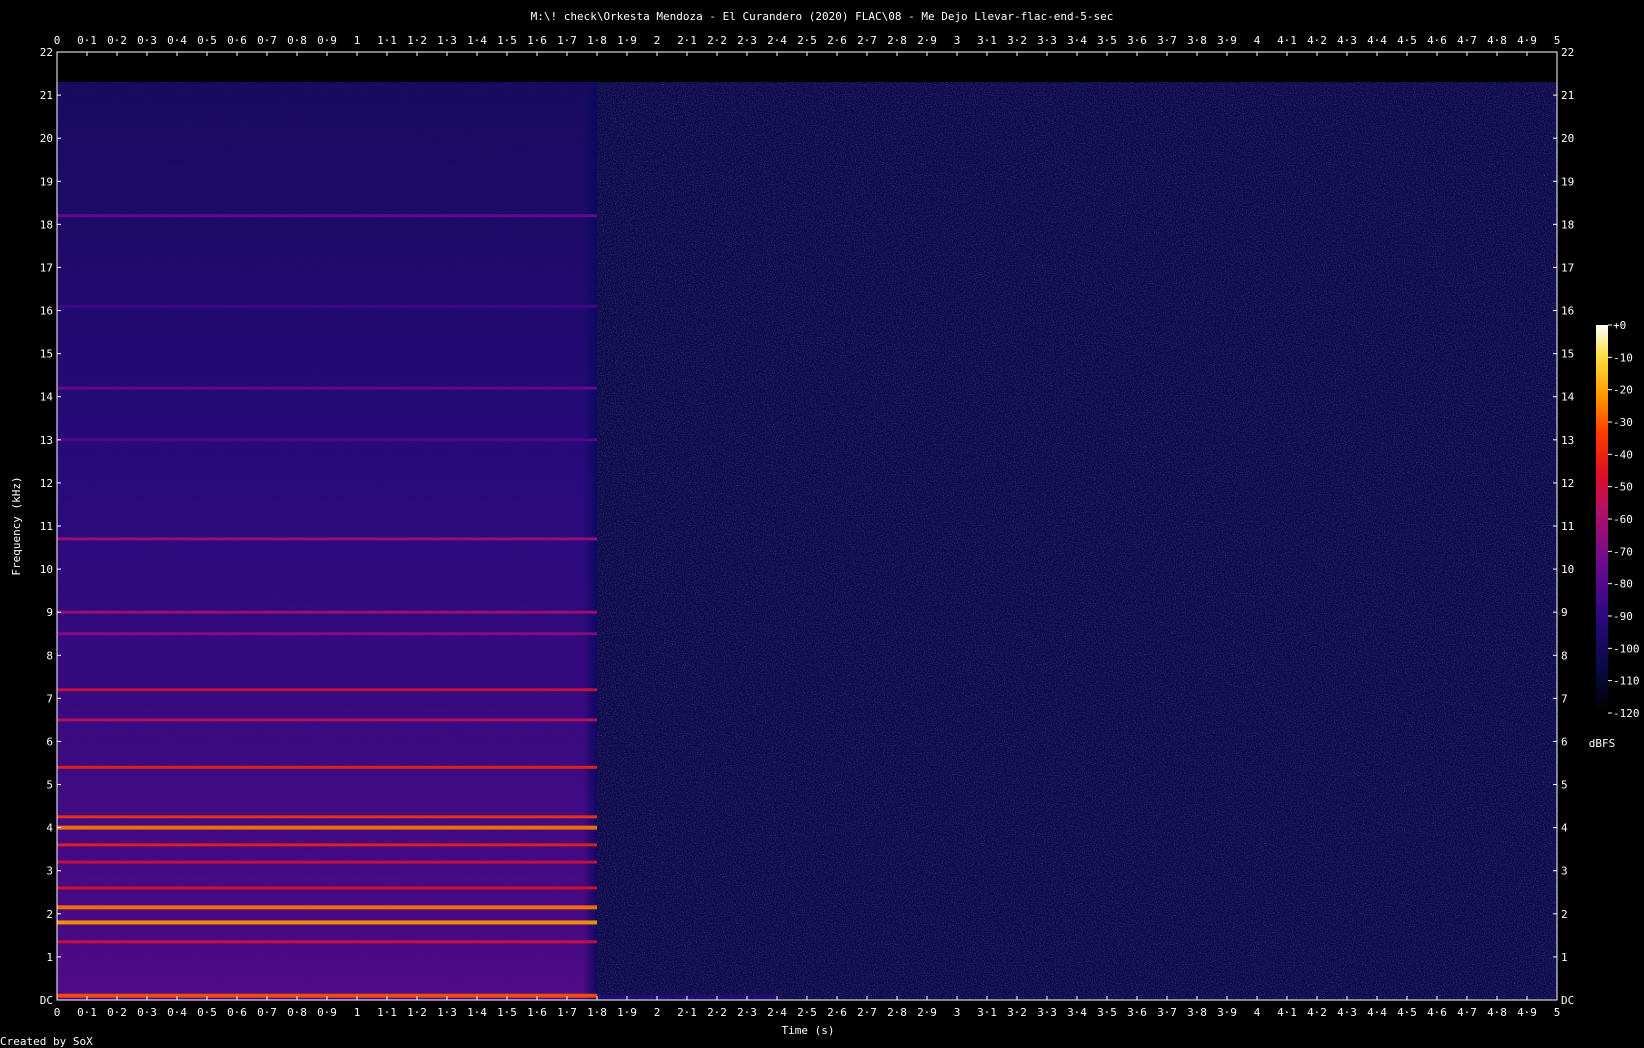 This screenshot has width=1644, height=1048. What do you see at coordinates (837, 1012) in the screenshot?
I see `x-tick-label-bottom: 2·6` at bounding box center [837, 1012].